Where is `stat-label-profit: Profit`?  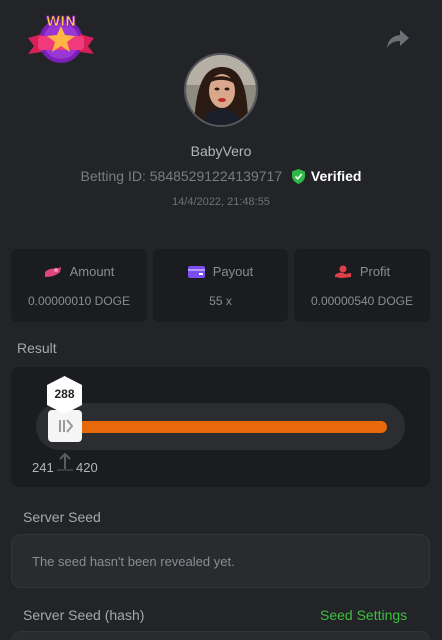 stat-label-profit: Profit is located at coordinates (375, 271).